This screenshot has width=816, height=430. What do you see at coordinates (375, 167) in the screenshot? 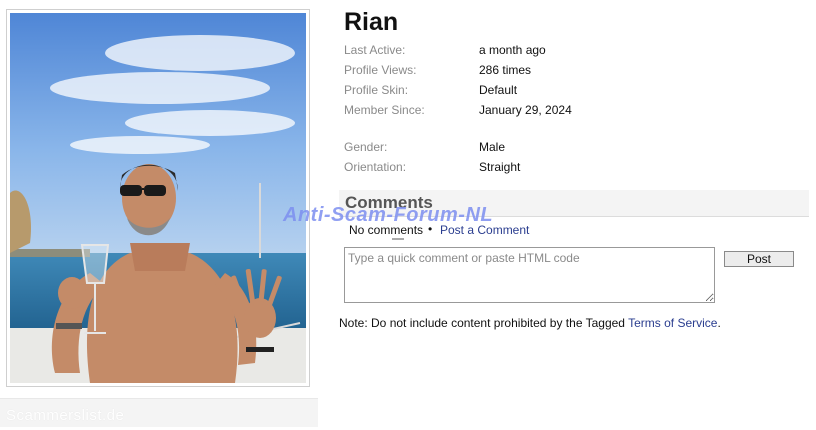
I see `orientation-label: Orientation:` at bounding box center [375, 167].